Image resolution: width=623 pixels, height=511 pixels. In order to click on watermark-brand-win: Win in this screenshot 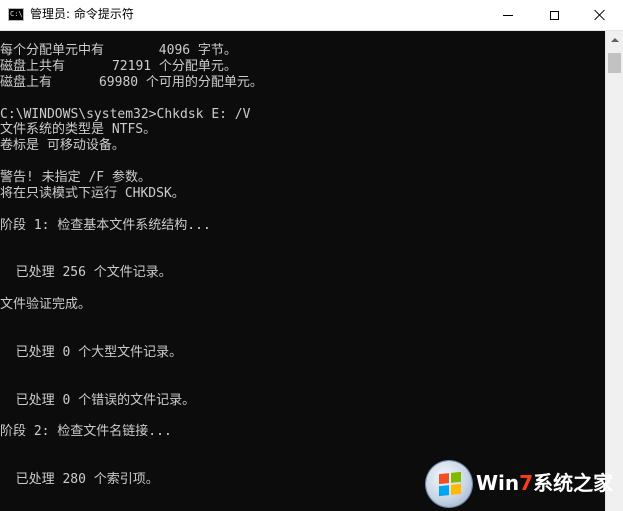, I will do `click(498, 483)`.